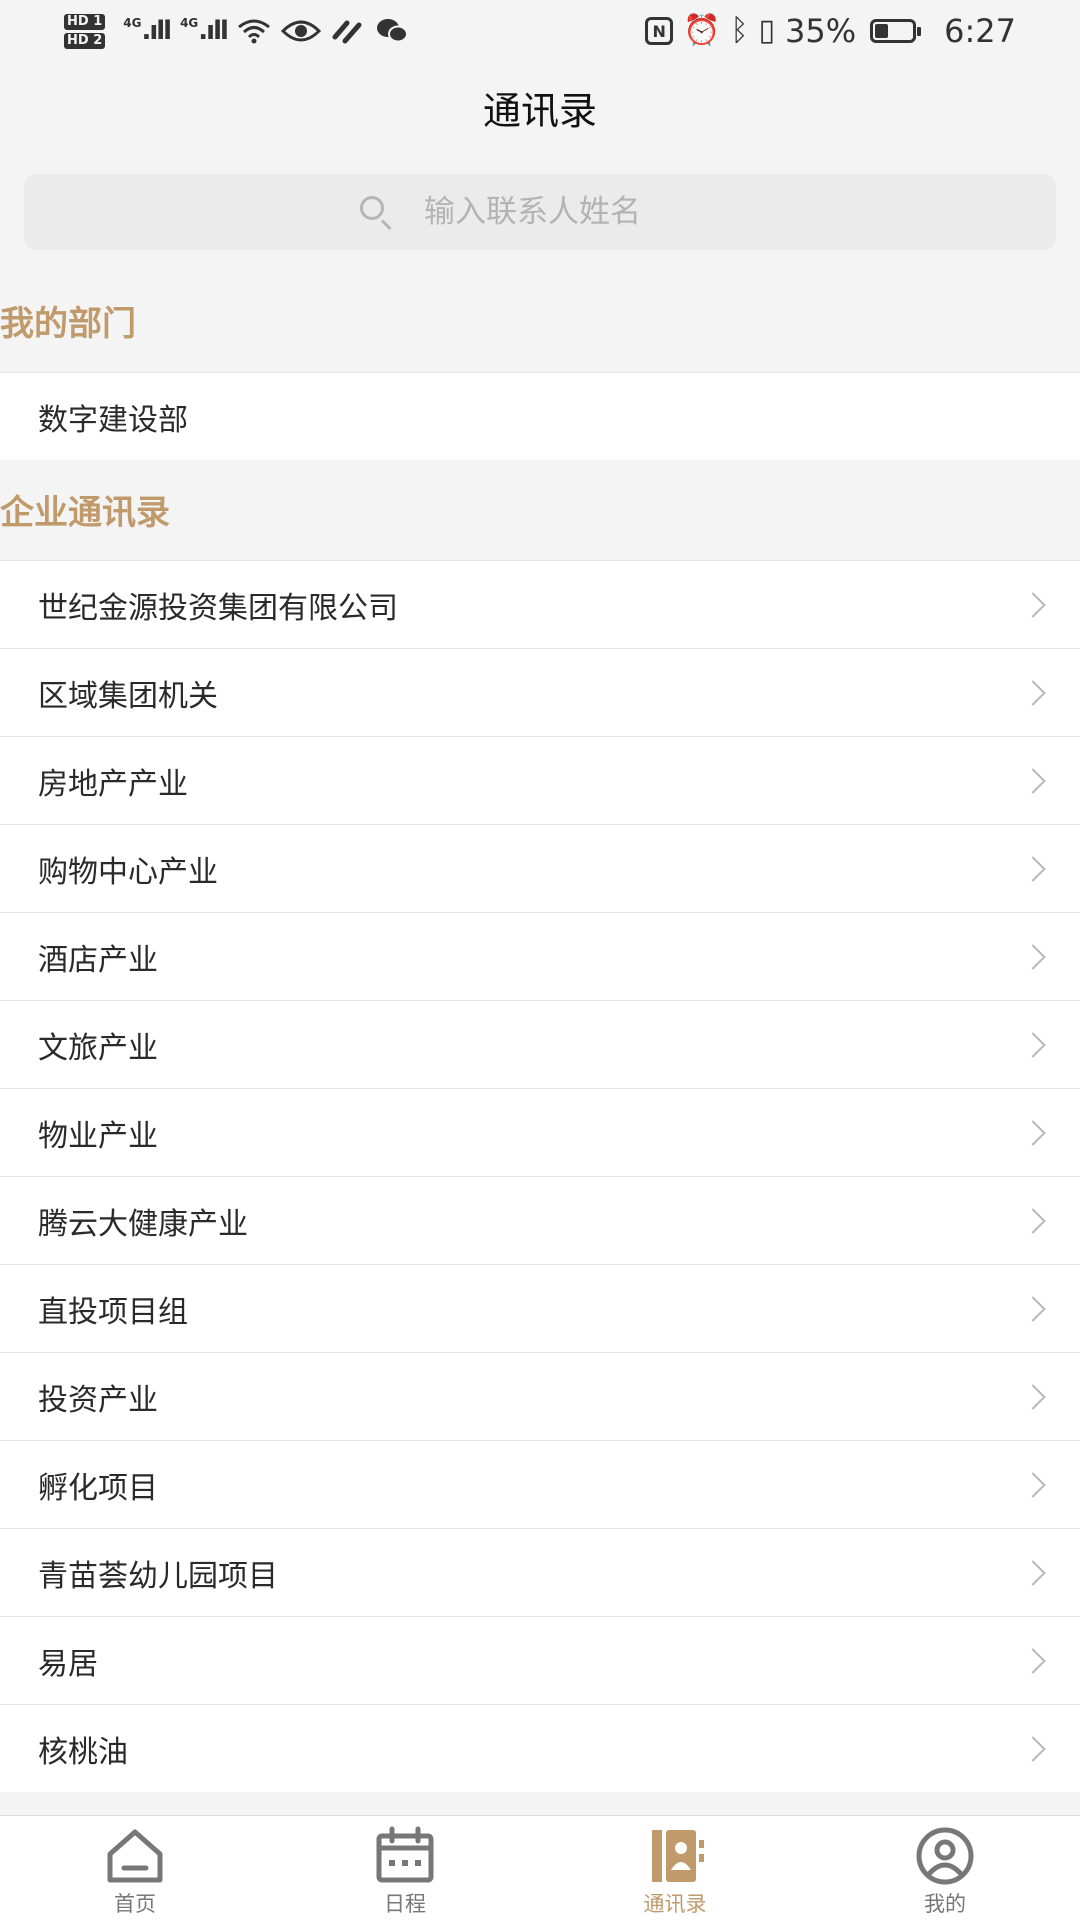 This screenshot has height=1920, width=1080. I want to click on enterprise-directory-header: 企业通讯录, so click(85, 512).